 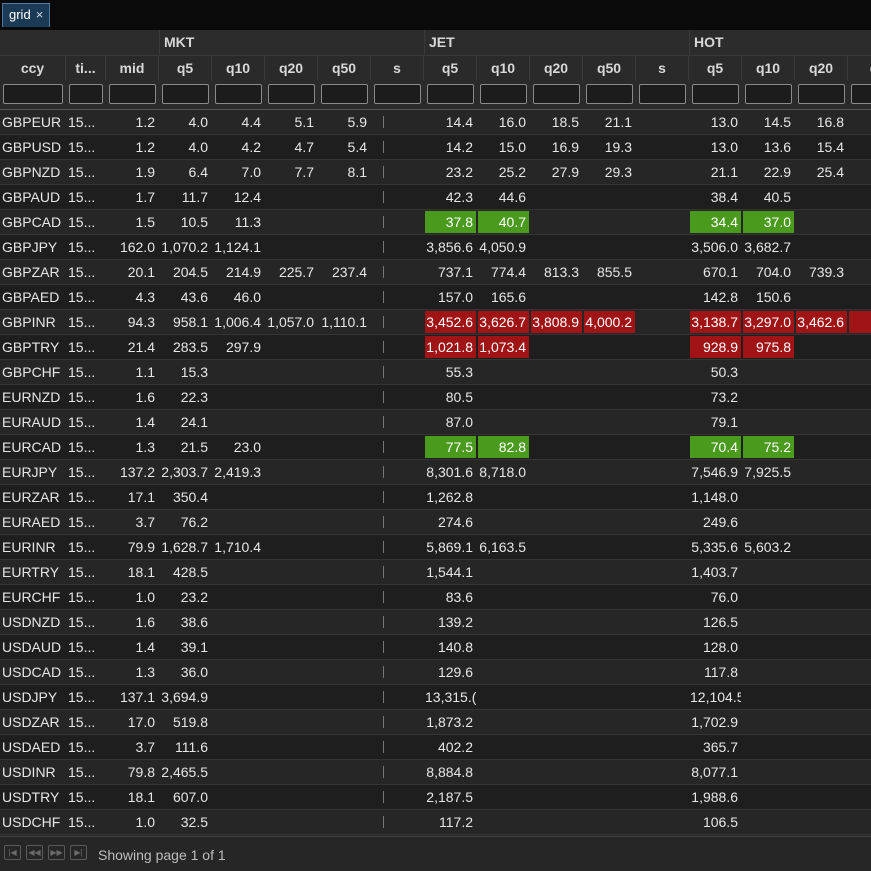 What do you see at coordinates (503, 94) in the screenshot?
I see `filter-input-j10` at bounding box center [503, 94].